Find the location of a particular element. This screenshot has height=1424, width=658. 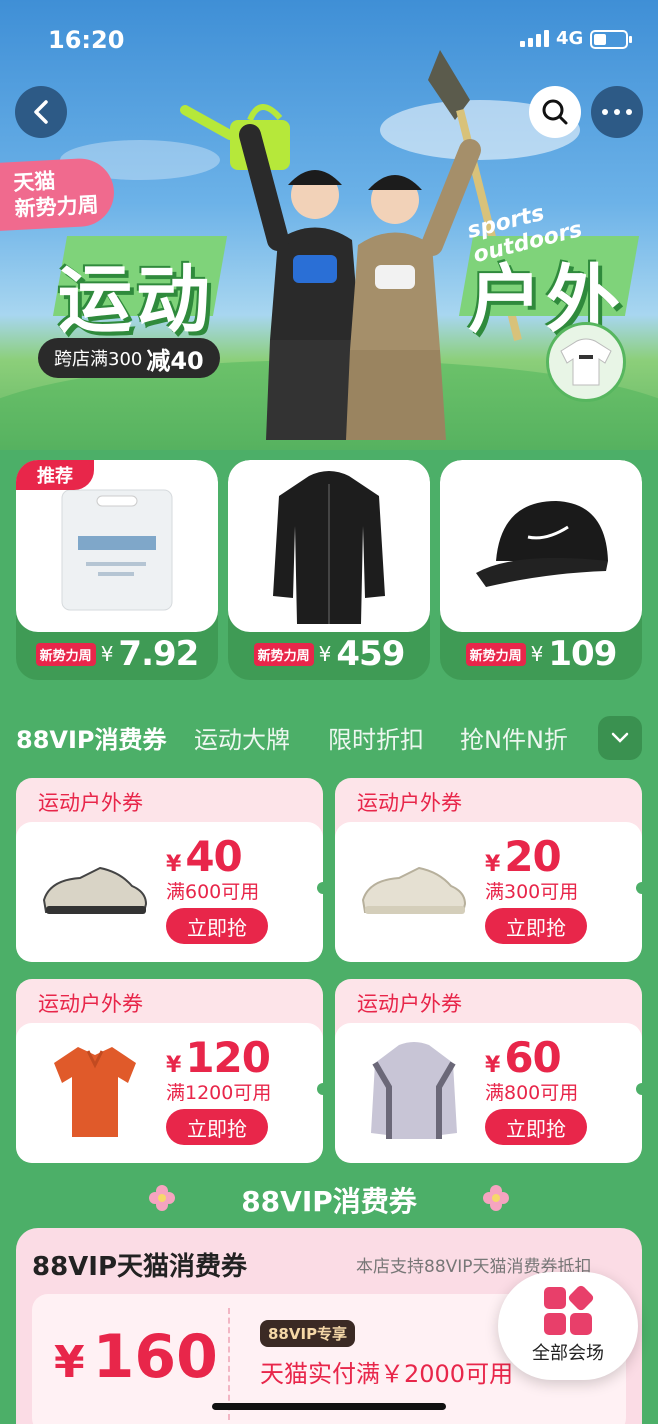

hero-title-left: 运动 is located at coordinates (136, 300).